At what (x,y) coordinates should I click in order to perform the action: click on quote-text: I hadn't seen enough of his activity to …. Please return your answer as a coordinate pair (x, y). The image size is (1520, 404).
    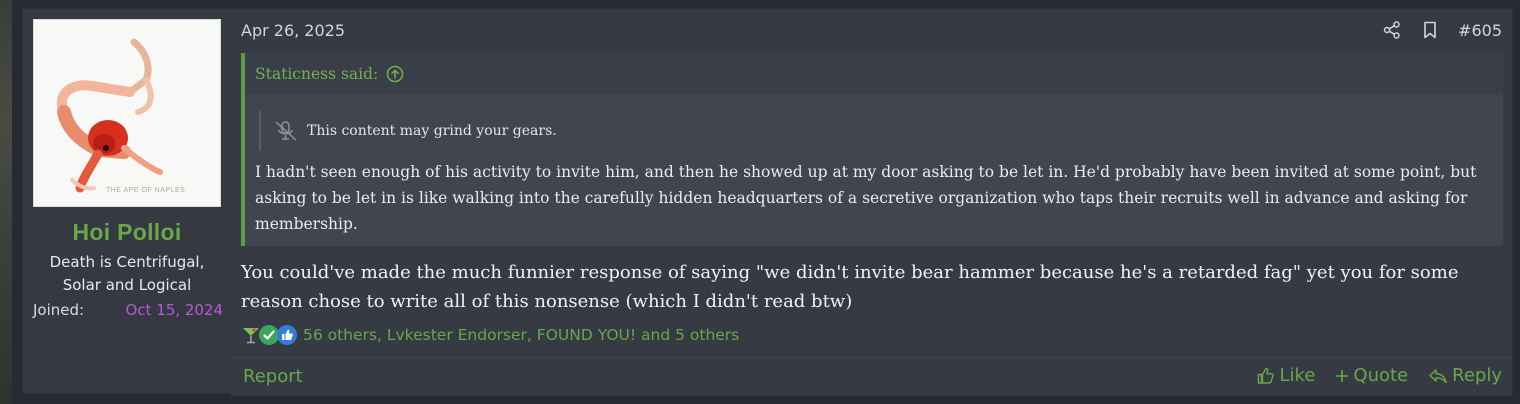
    Looking at the image, I should click on (866, 198).